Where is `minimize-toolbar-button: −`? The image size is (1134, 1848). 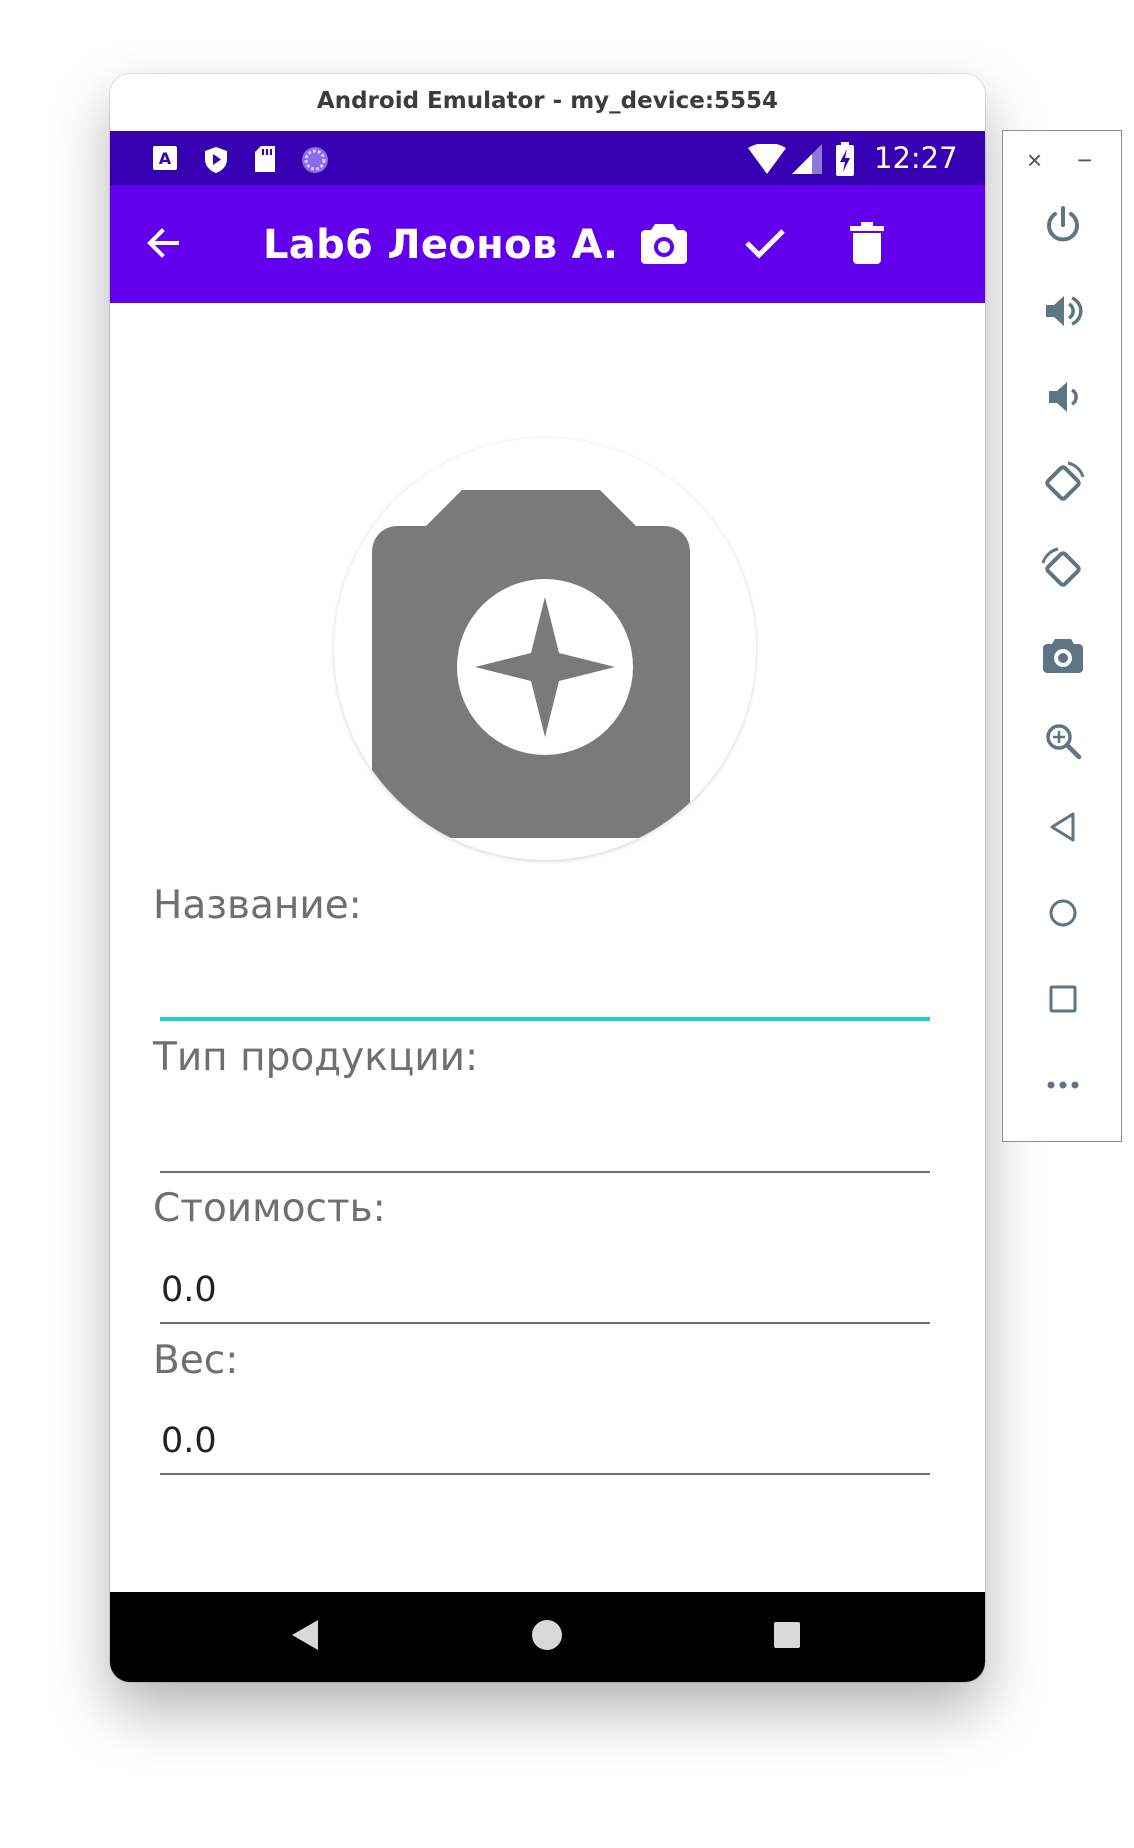 minimize-toolbar-button: − is located at coordinates (1084, 160).